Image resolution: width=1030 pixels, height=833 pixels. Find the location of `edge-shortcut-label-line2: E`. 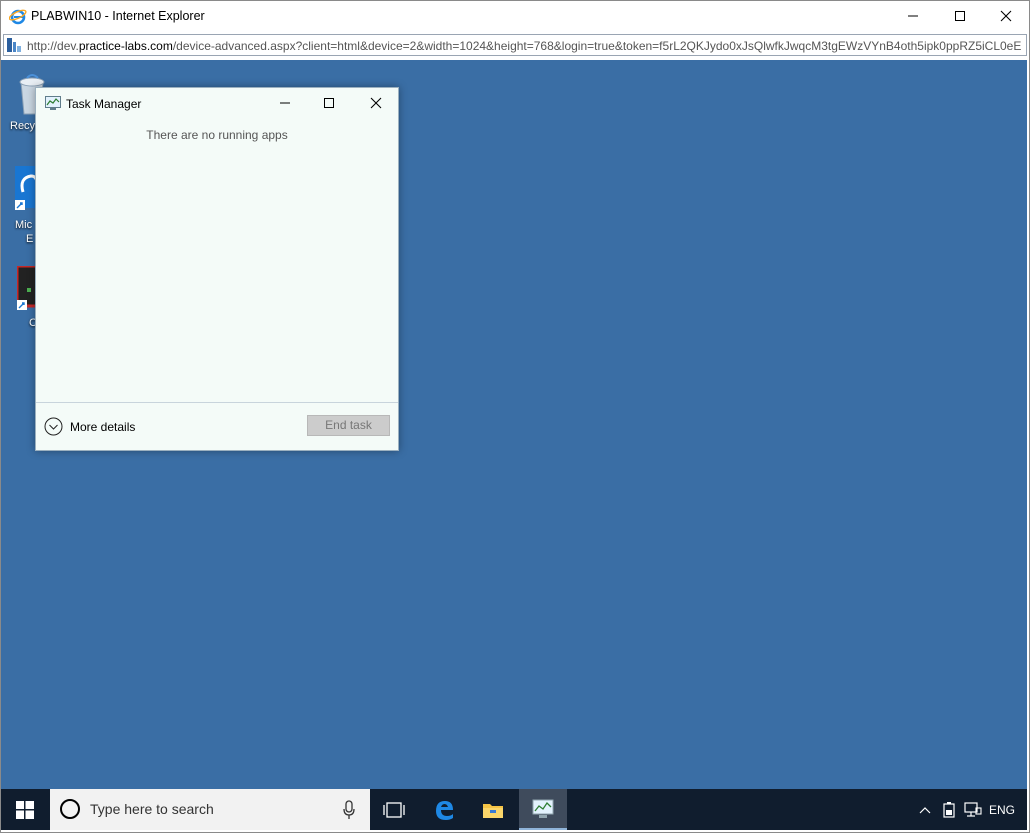

edge-shortcut-label-line2: E is located at coordinates (30, 239).